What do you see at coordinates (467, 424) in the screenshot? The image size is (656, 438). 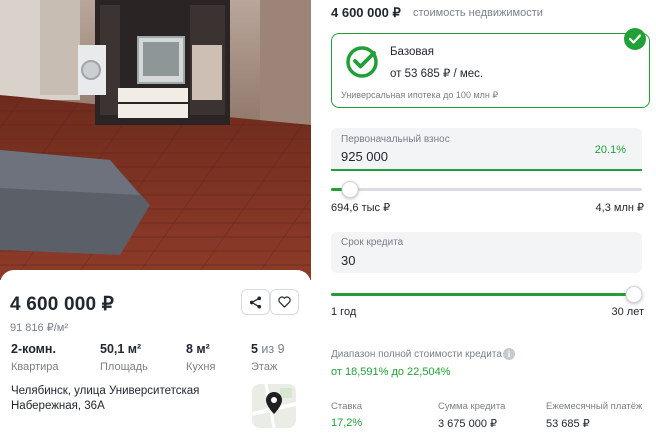 I see `summary-value: 3 675 000 ₽` at bounding box center [467, 424].